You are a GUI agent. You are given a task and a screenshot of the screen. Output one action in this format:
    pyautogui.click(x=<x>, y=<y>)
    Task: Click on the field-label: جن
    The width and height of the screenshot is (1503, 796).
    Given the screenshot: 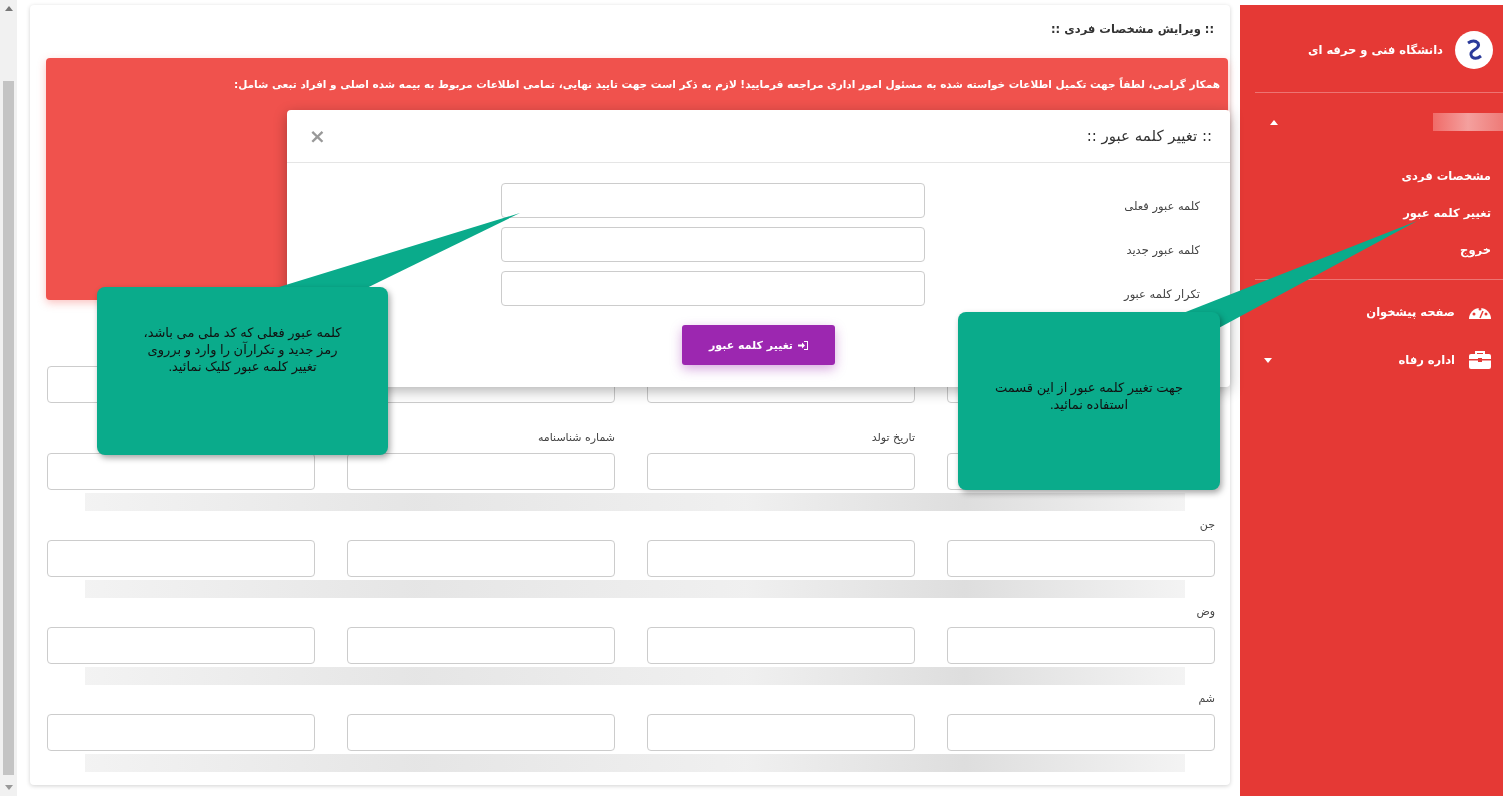 What is the action you would take?
    pyautogui.click(x=1207, y=524)
    